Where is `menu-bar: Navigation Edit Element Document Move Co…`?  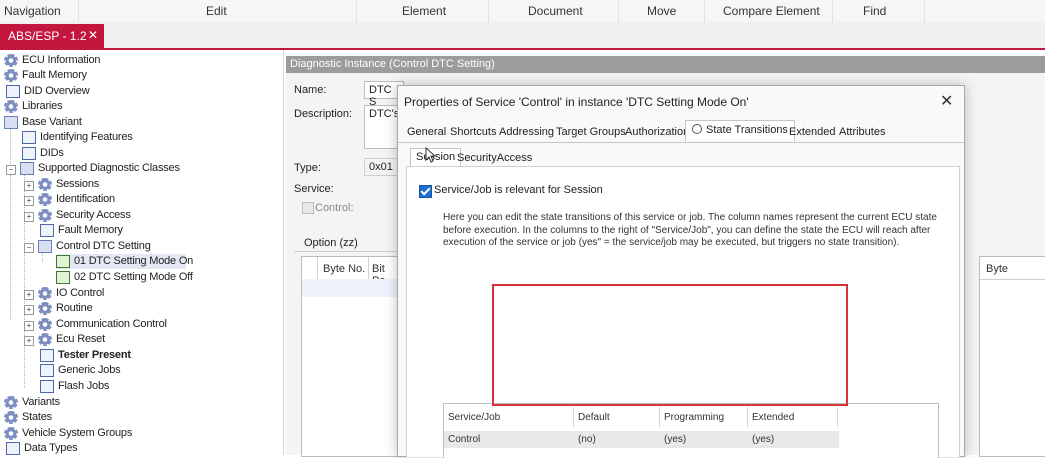 menu-bar: Navigation Edit Element Document Move Co… is located at coordinates (522, 11).